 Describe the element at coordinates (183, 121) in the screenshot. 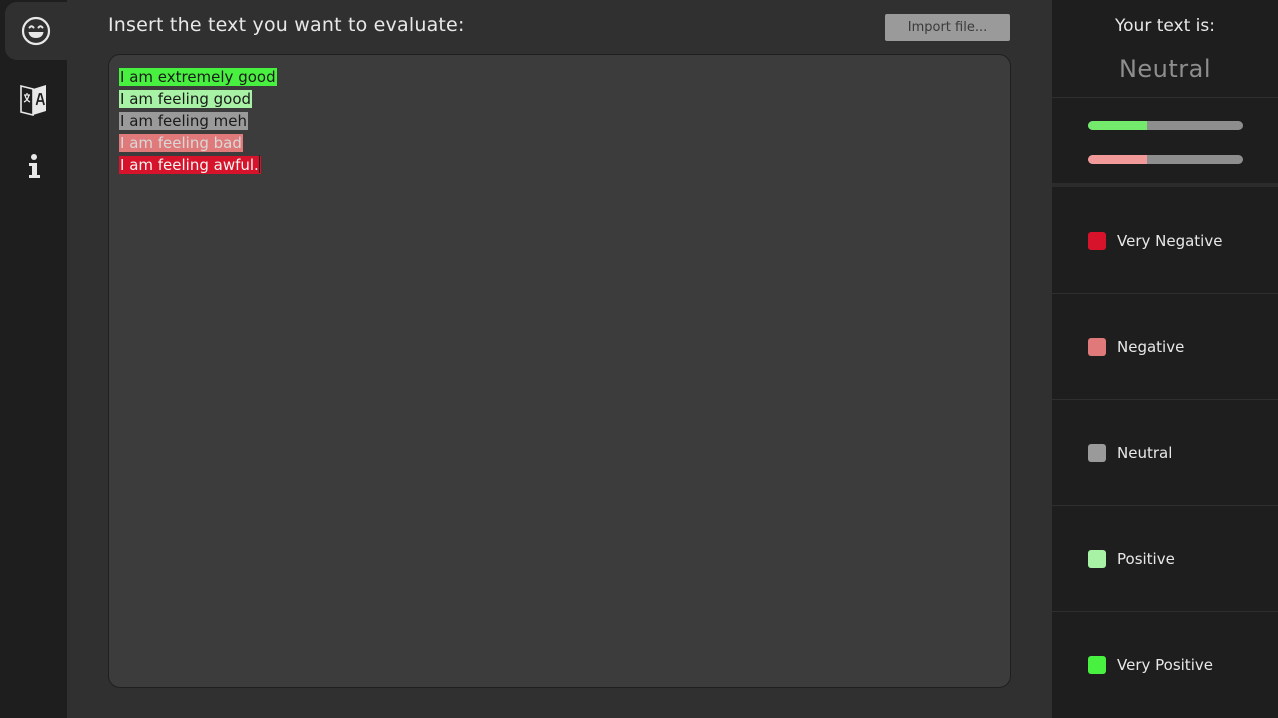

I see `highlight-neutral: I am feeling meh` at that location.